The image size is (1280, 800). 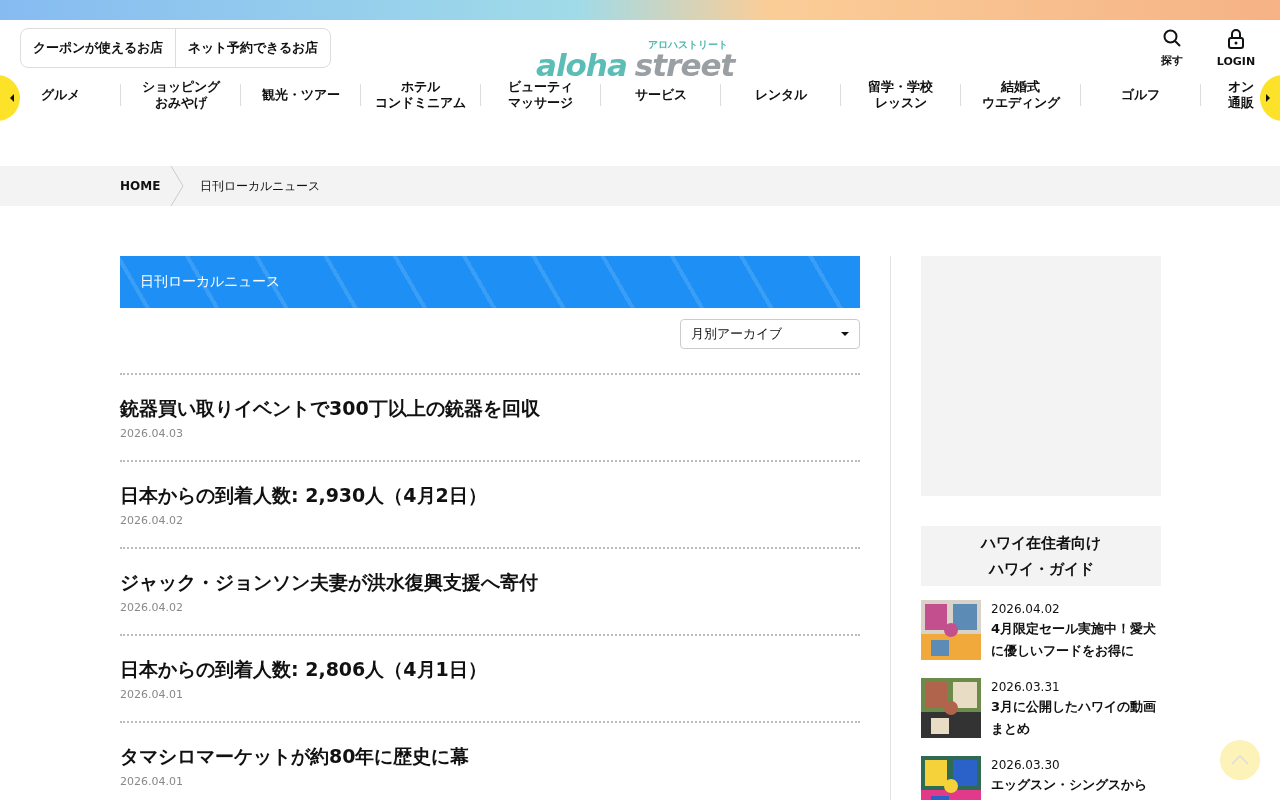 What do you see at coordinates (490, 669) in the screenshot?
I see `article-title: 日本からの到着人数: 2,806人（4月1日）` at bounding box center [490, 669].